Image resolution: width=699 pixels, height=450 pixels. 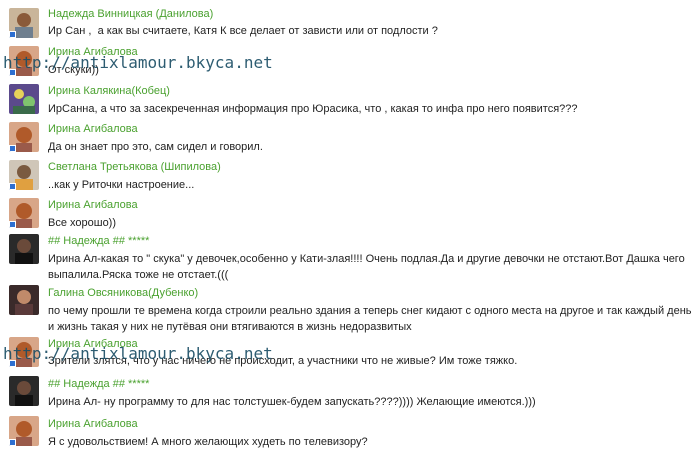 What do you see at coordinates (134, 167) in the screenshot?
I see `comment-author: Светлана Третьякова (Шипилова)` at bounding box center [134, 167].